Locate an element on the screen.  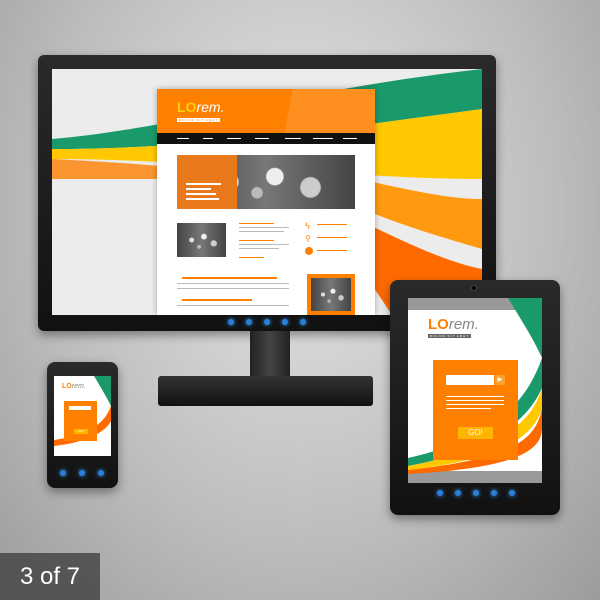
tablet: LOrem. DOLOR SIT AMET ▶ GO! is located at coordinates (475, 397).